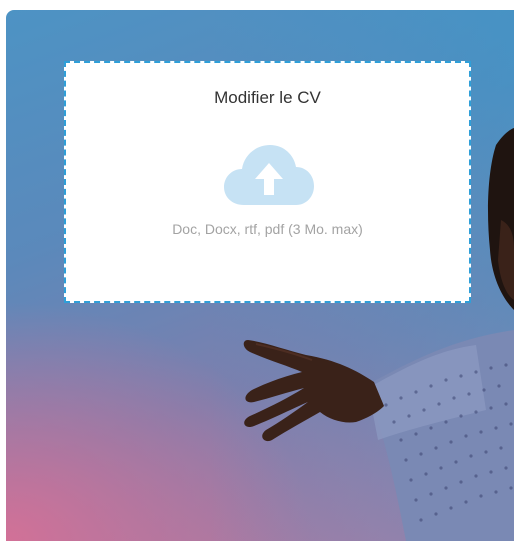 The image size is (514, 541). What do you see at coordinates (267, 229) in the screenshot?
I see `upload-format-hint: Doc, Docx, rtf, pdf (3 Mo. max)` at bounding box center [267, 229].